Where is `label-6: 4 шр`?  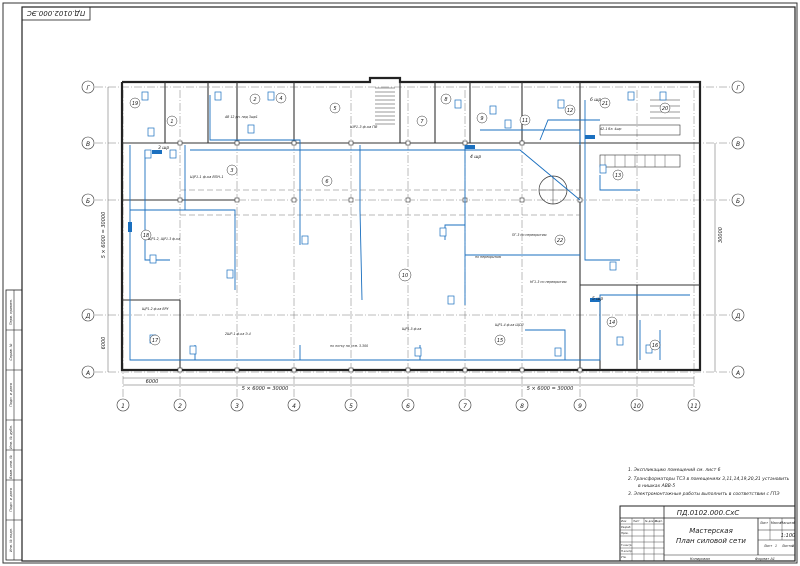
label-6: 4 шр is located at coordinates (475, 157).